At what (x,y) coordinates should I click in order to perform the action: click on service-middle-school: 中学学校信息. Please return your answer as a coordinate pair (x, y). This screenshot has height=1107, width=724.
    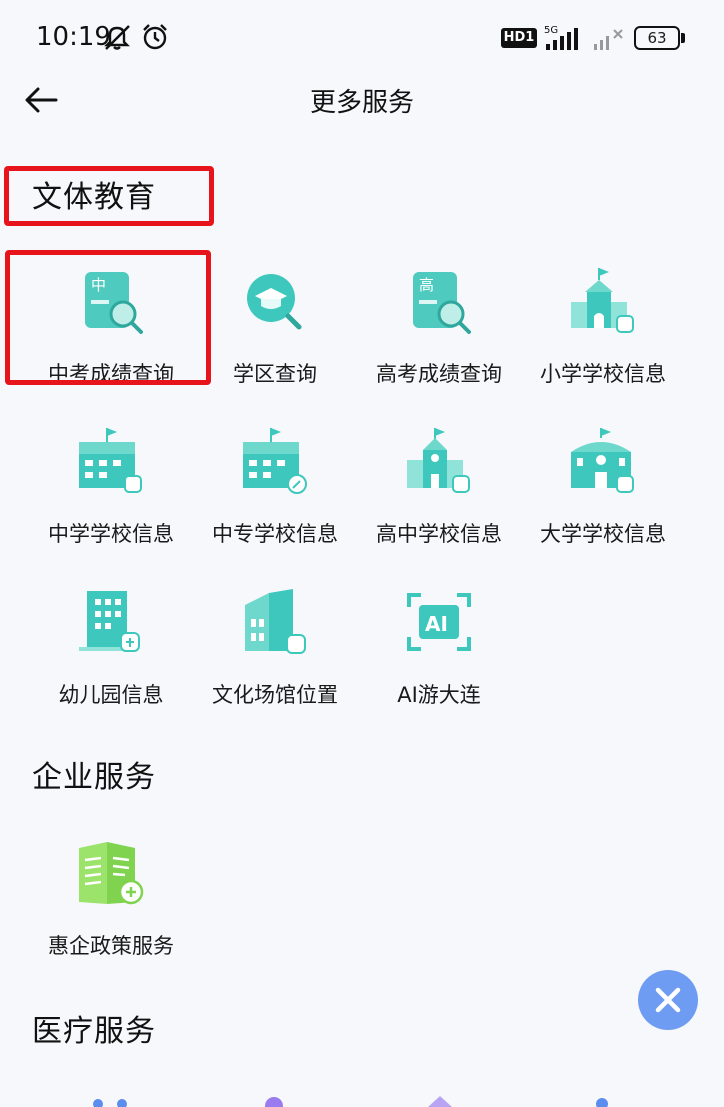
    Looking at the image, I should click on (111, 503).